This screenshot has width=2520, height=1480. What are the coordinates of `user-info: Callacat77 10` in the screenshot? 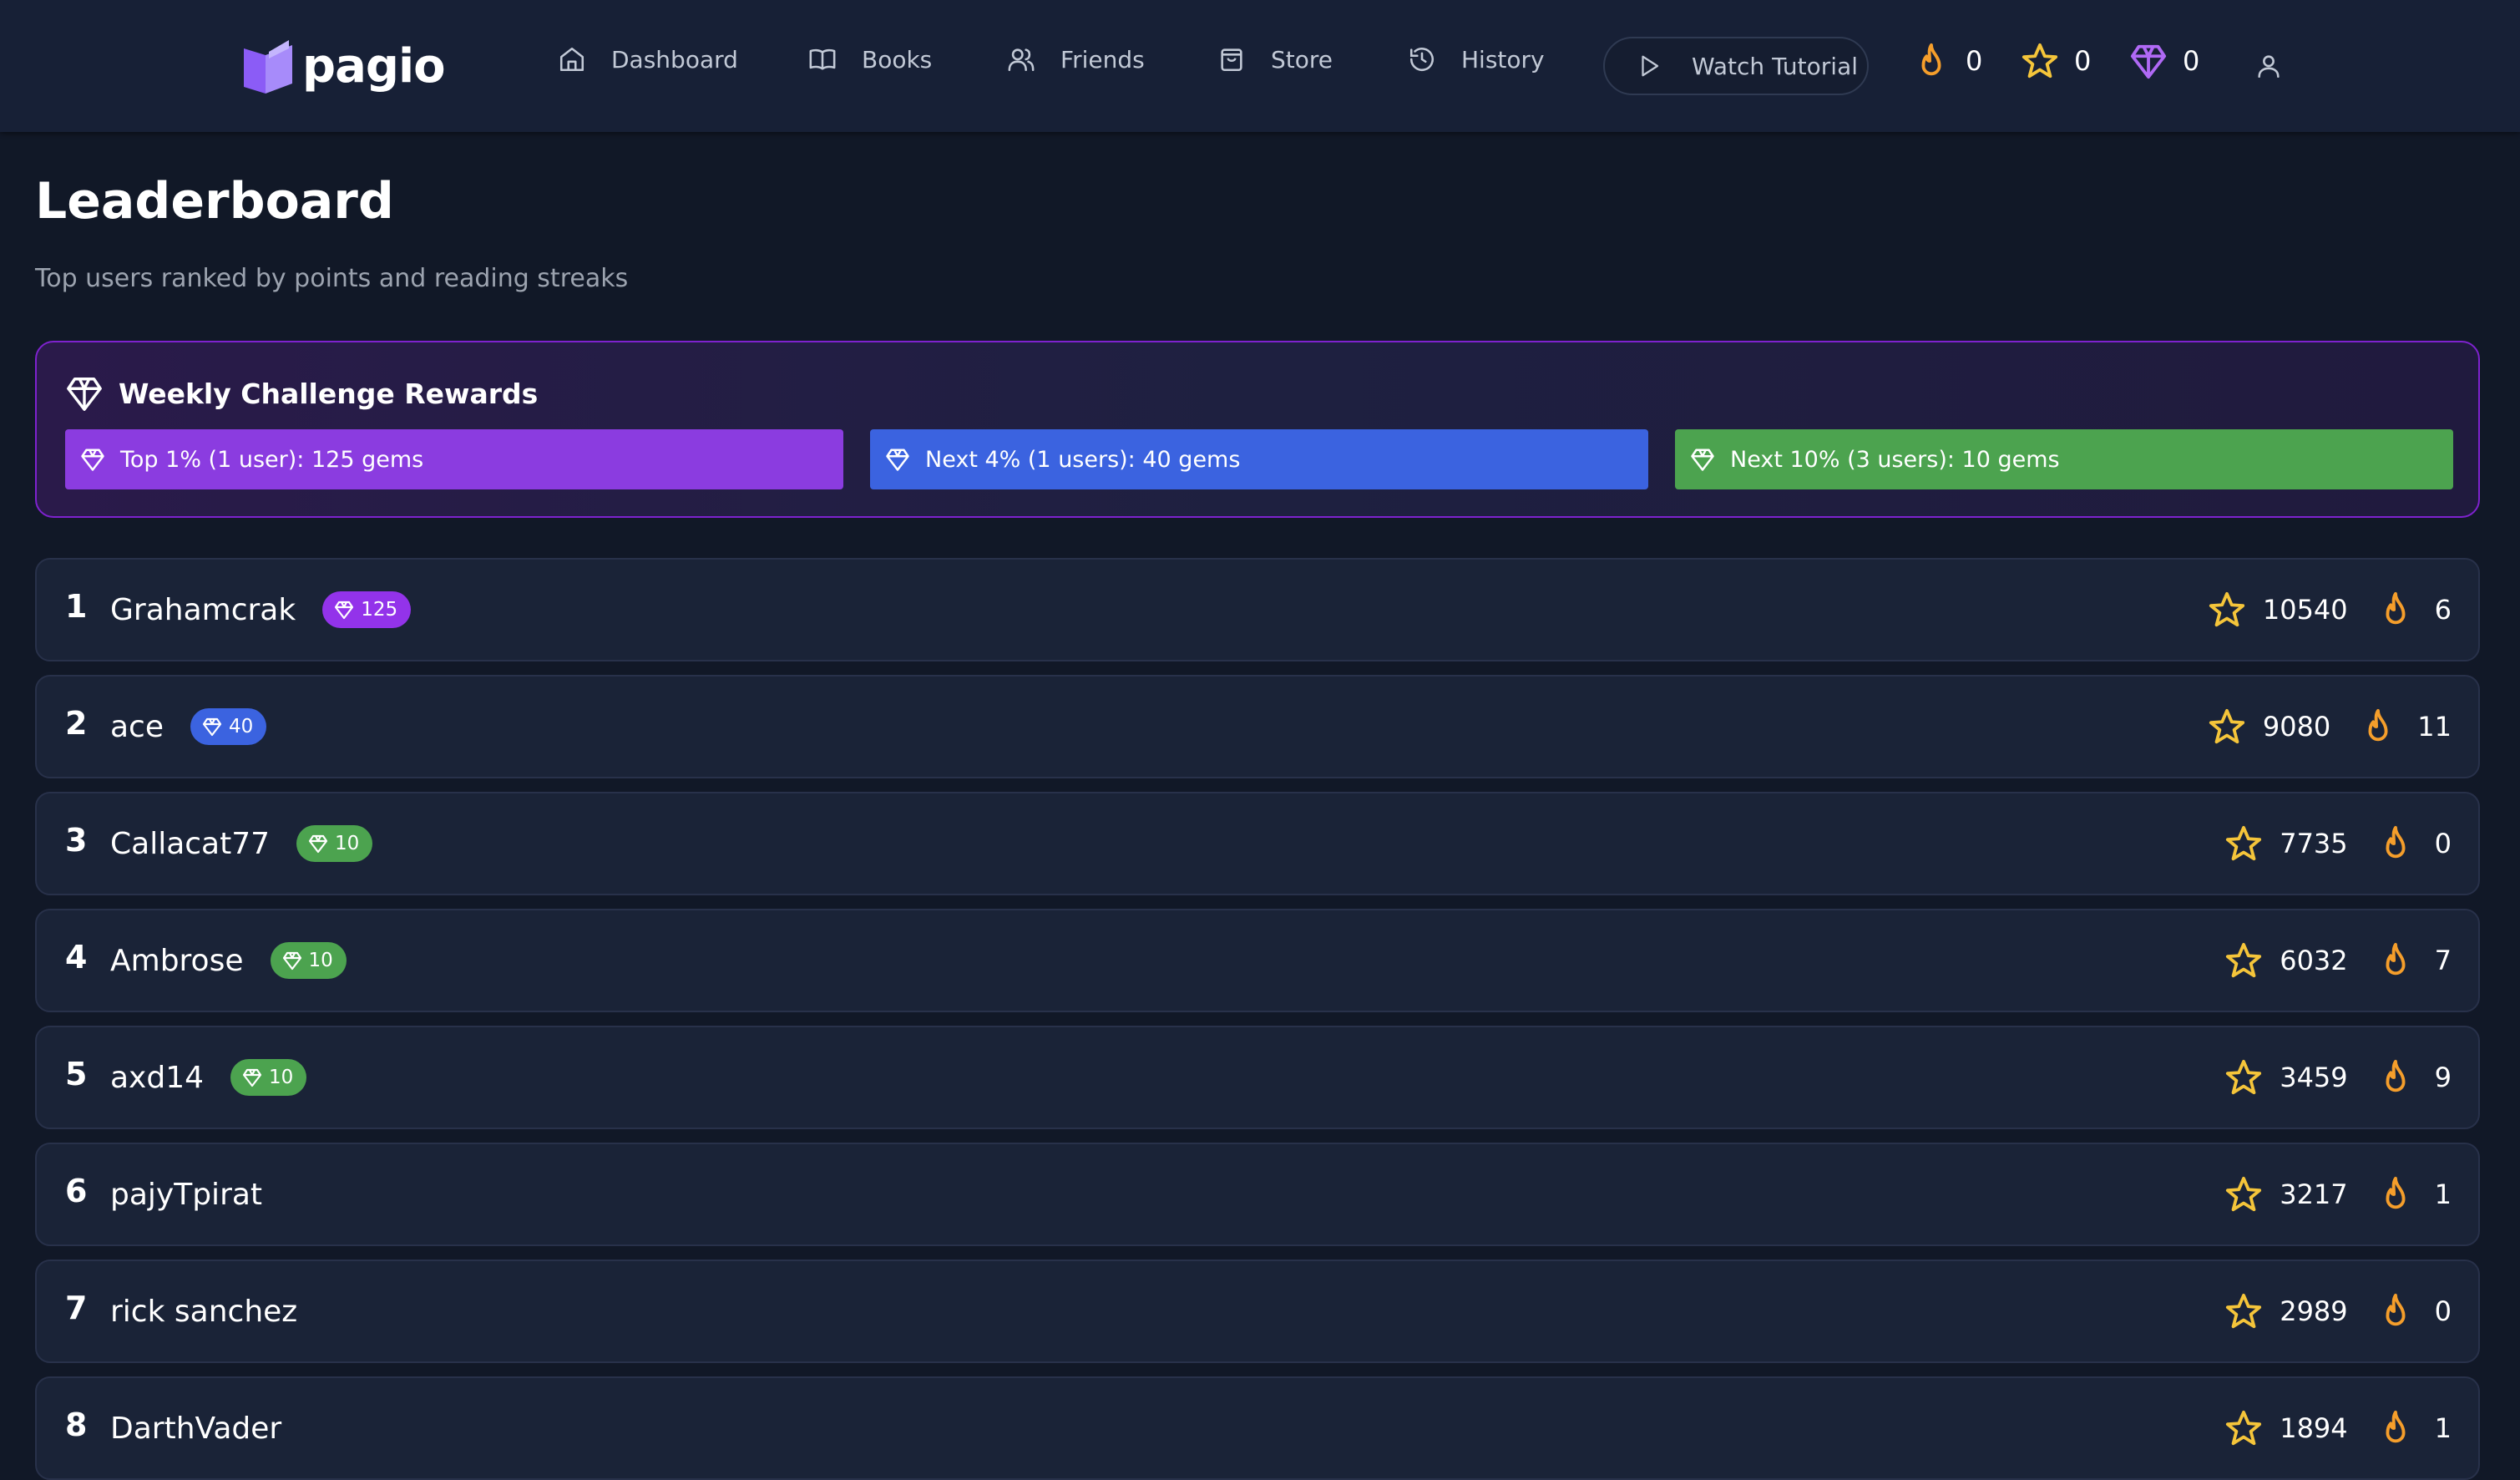 It's located at (241, 843).